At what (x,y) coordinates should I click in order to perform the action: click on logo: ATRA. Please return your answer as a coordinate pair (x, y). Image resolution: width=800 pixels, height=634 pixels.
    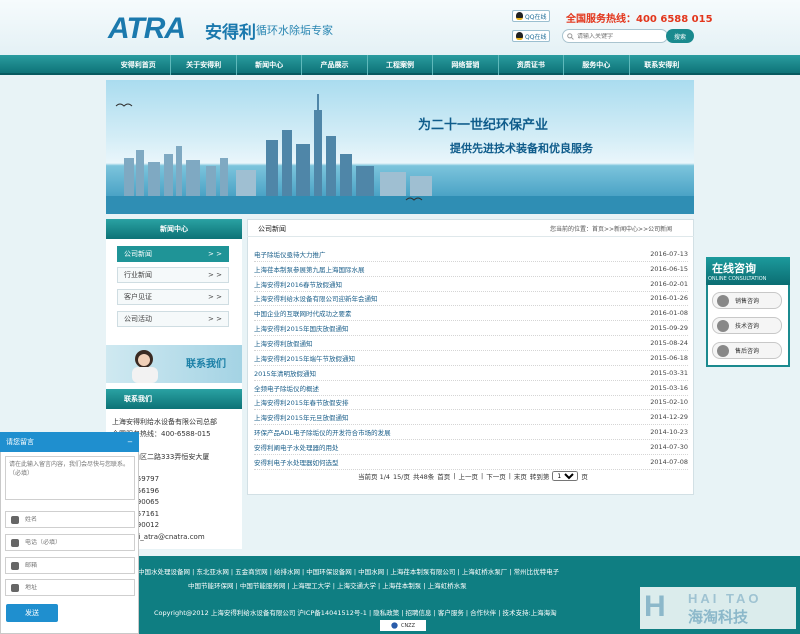
    Looking at the image, I should click on (147, 29).